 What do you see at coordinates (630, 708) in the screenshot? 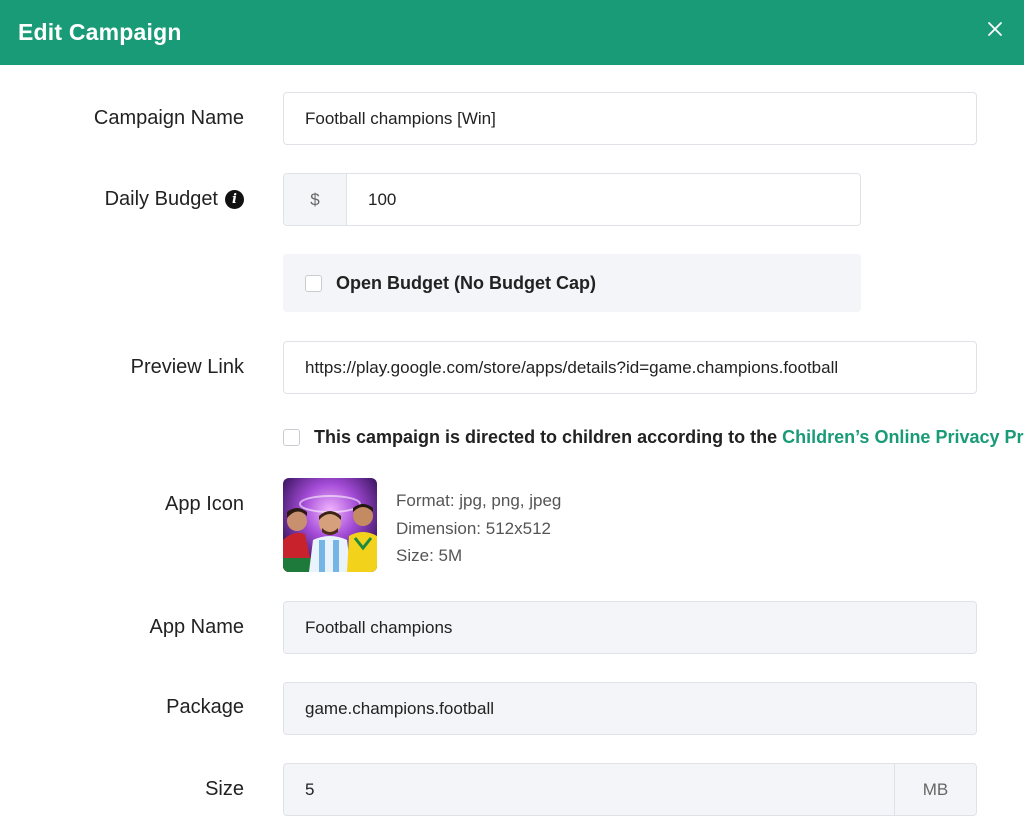
I see `package-input: game.champions.football` at bounding box center [630, 708].